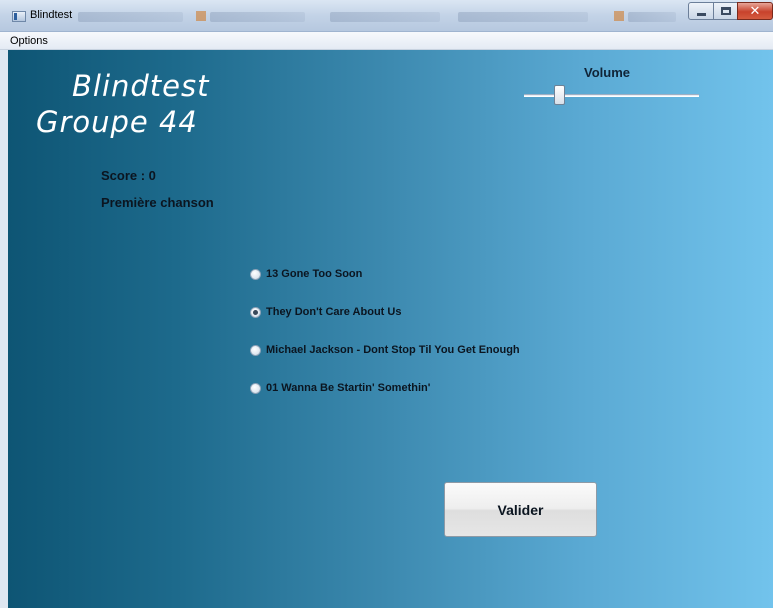 The image size is (773, 608). I want to click on minimize-button, so click(701, 11).